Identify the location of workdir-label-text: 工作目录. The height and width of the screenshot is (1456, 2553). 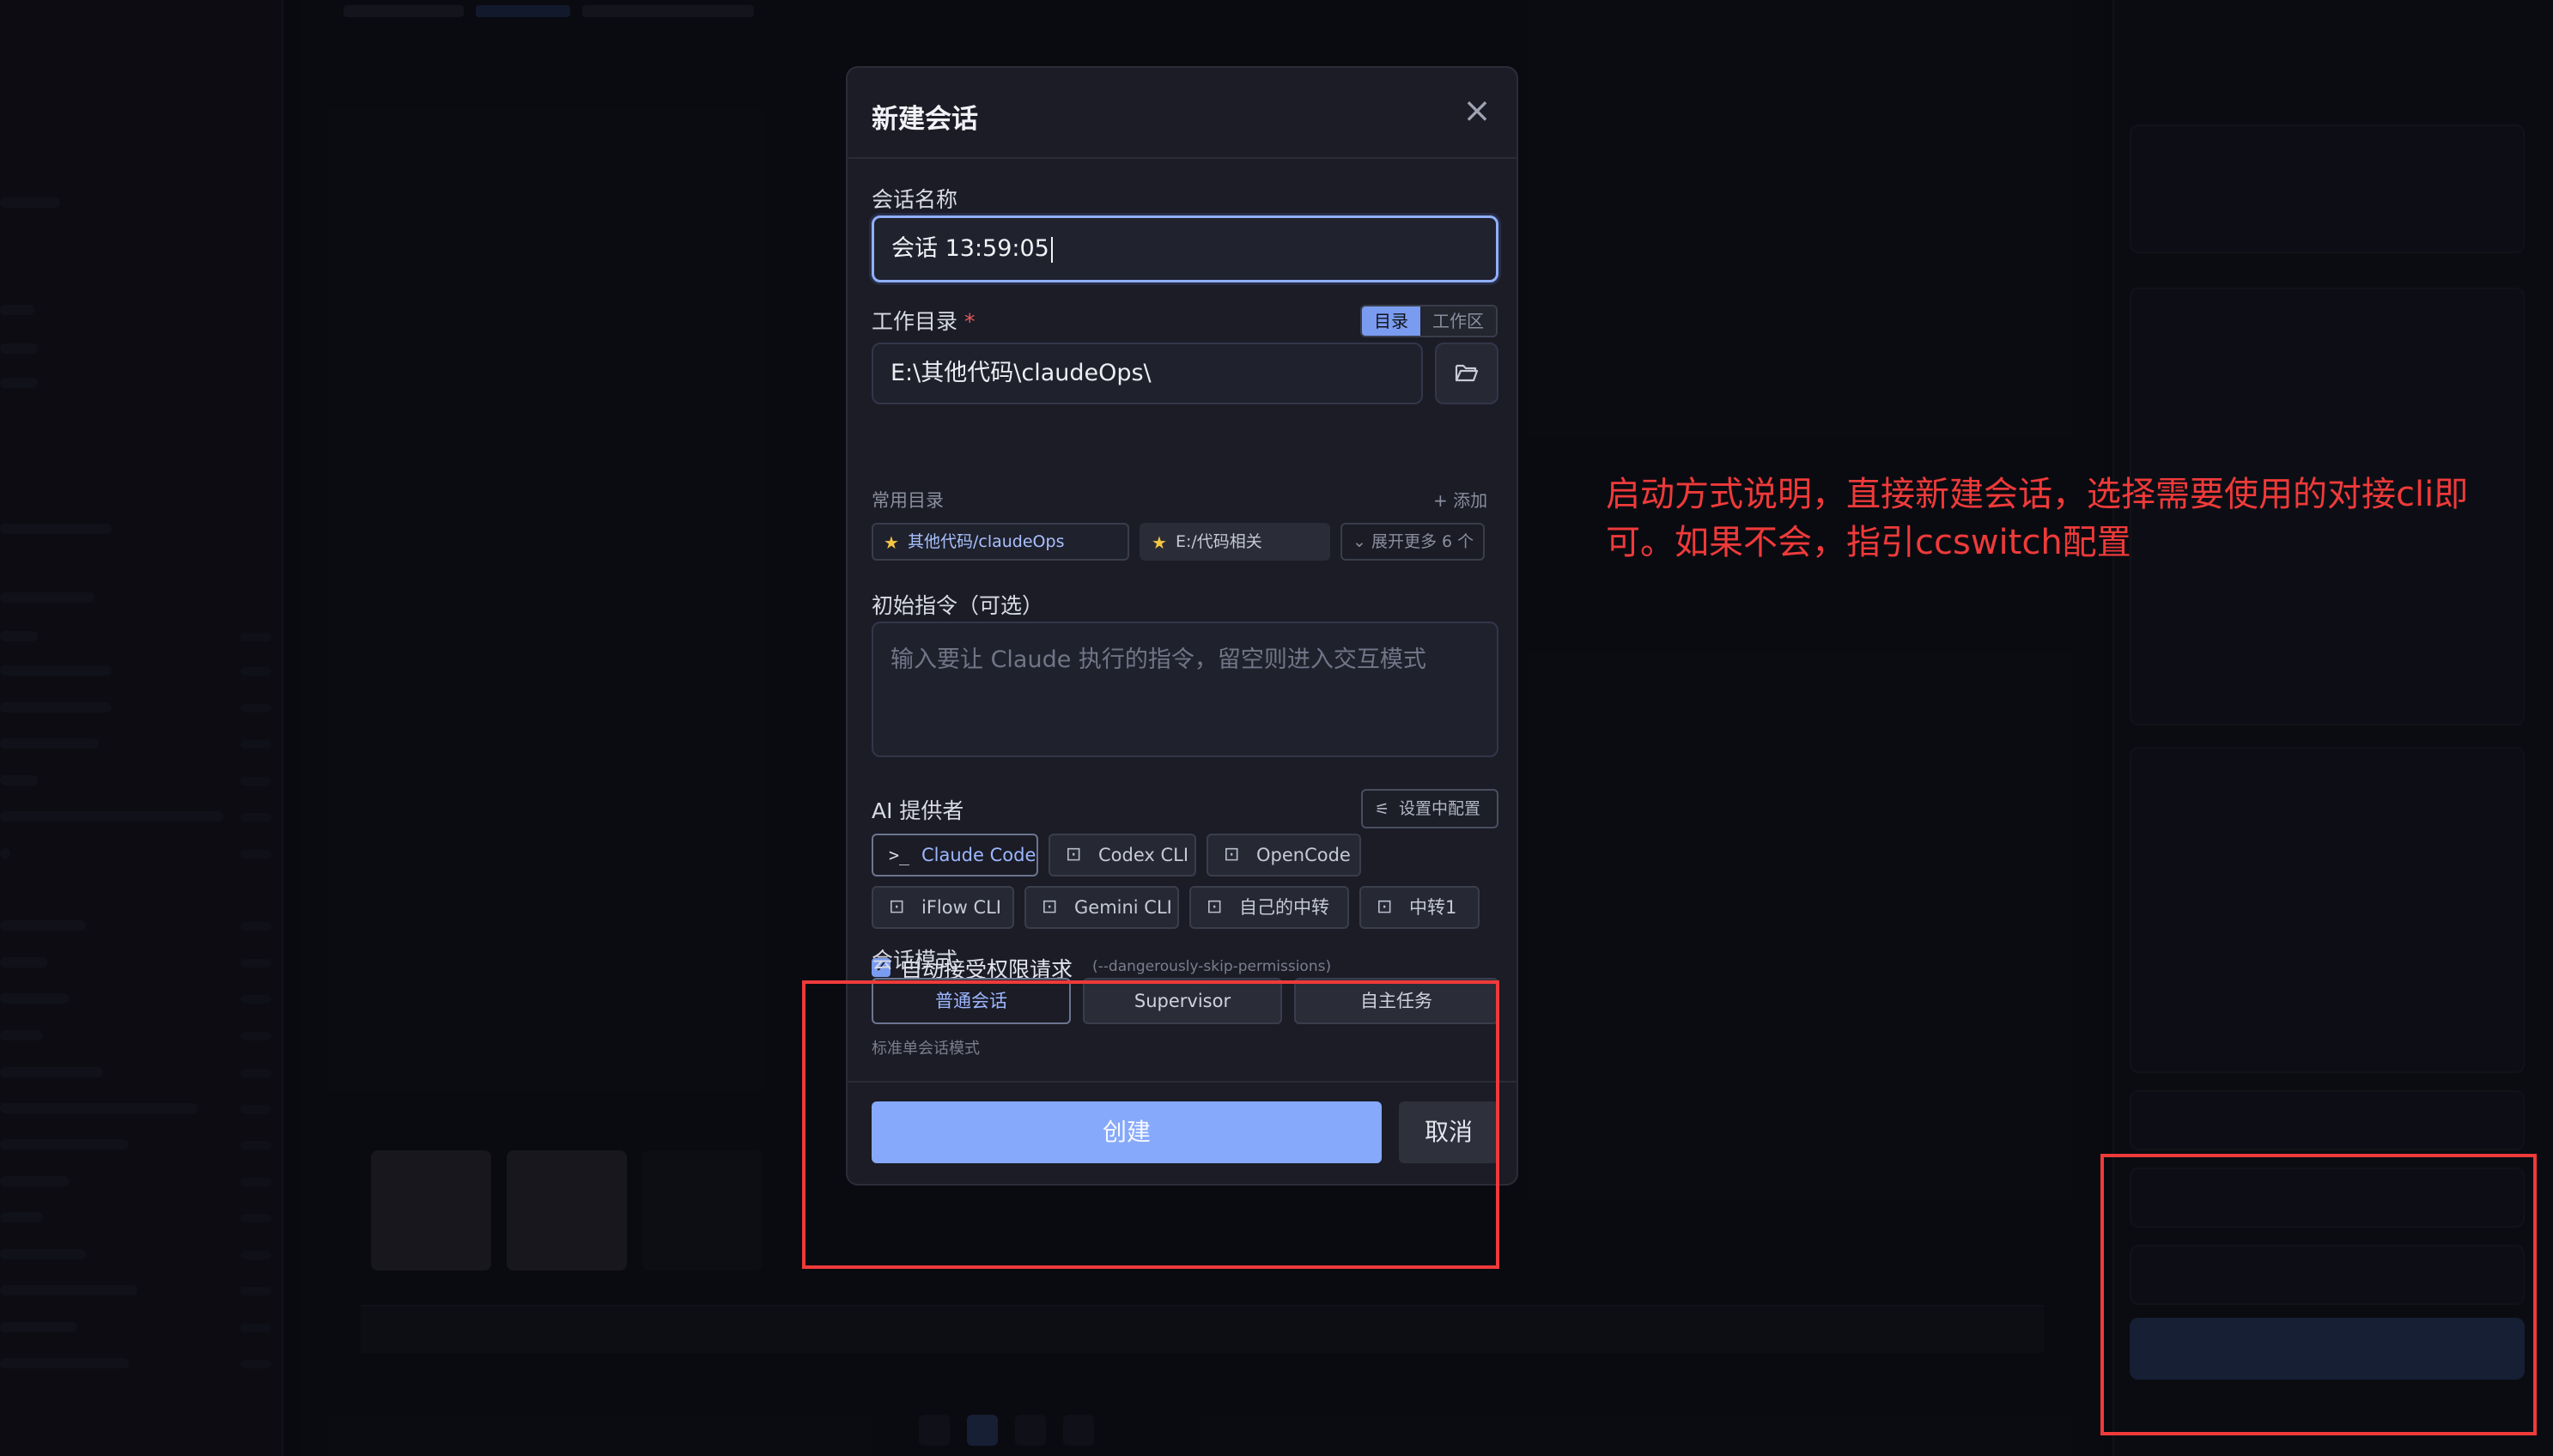
(915, 322).